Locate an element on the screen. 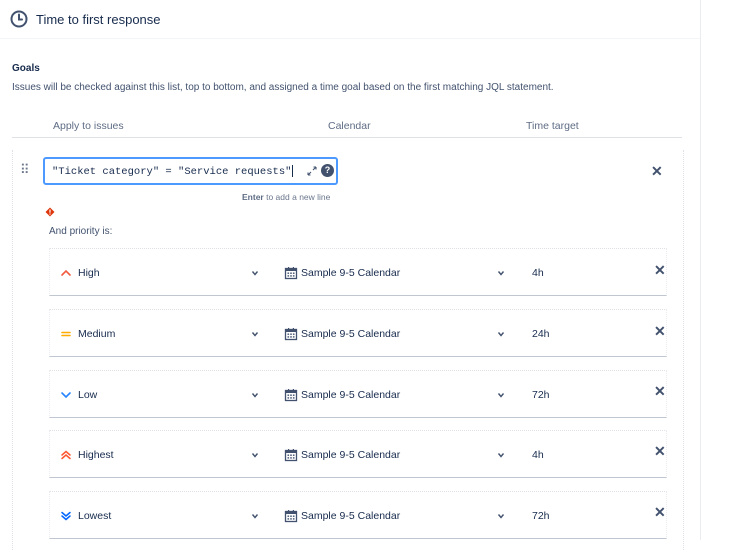 The image size is (743, 550). section-header: Time to first response is located at coordinates (85, 19).